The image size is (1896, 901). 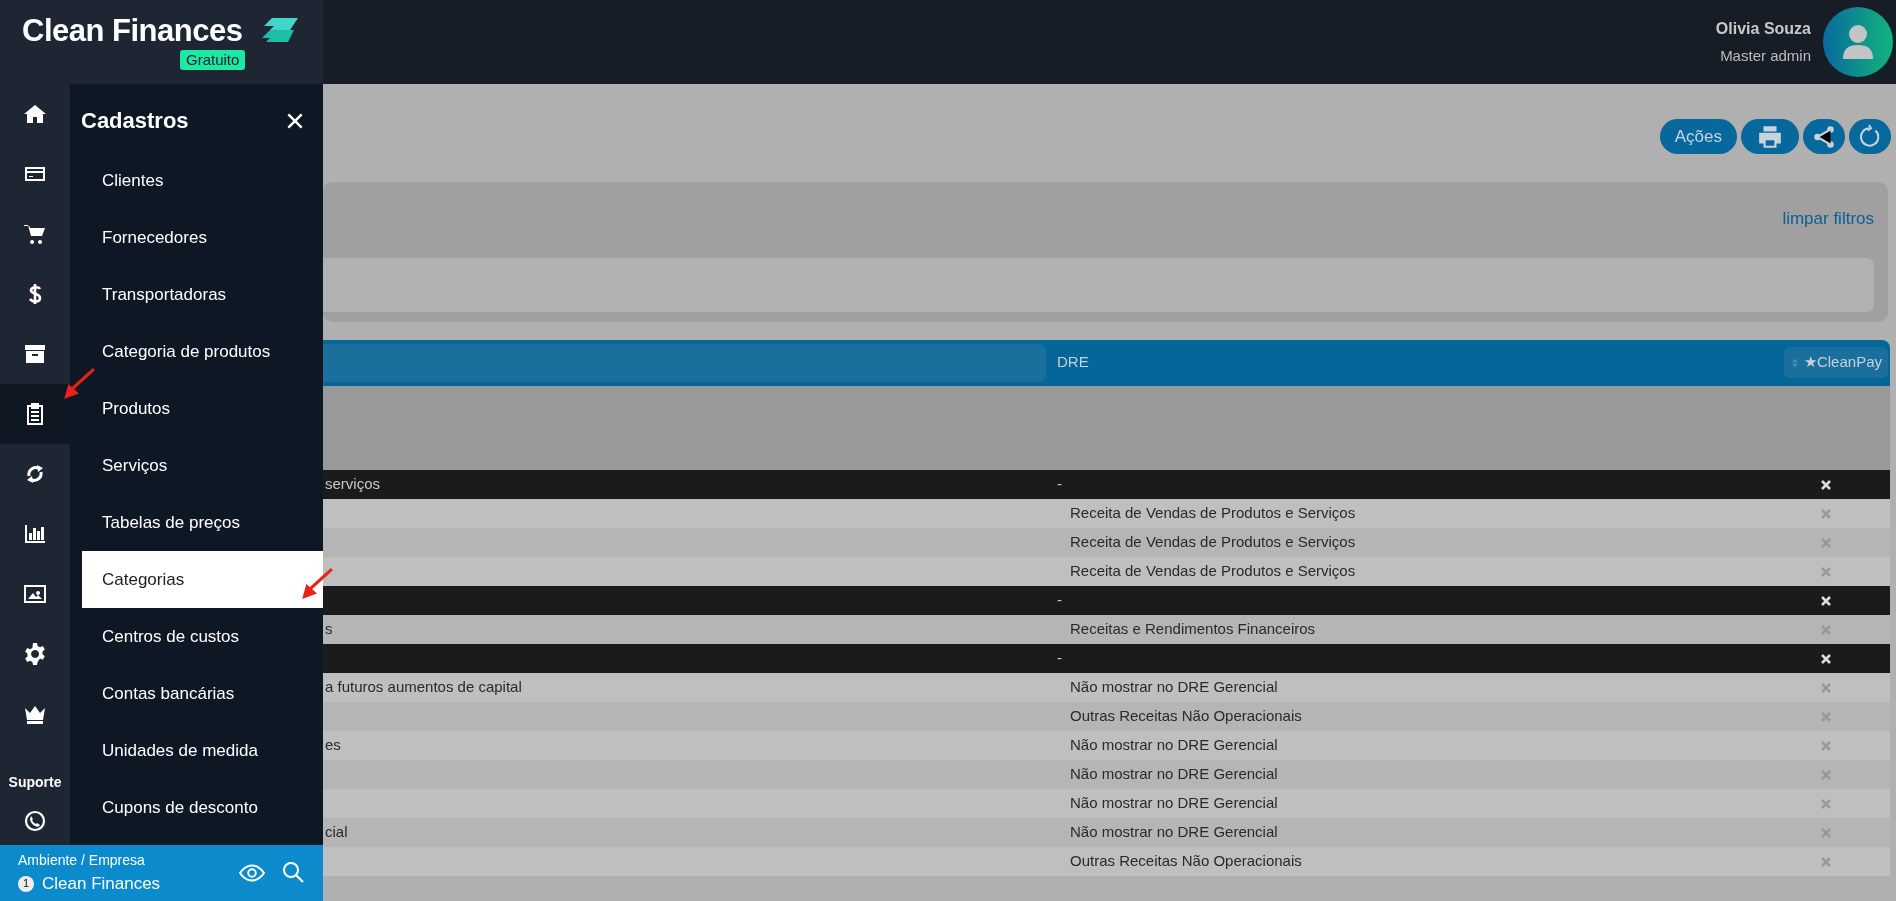 What do you see at coordinates (336, 831) in the screenshot?
I see `table-cell: cial` at bounding box center [336, 831].